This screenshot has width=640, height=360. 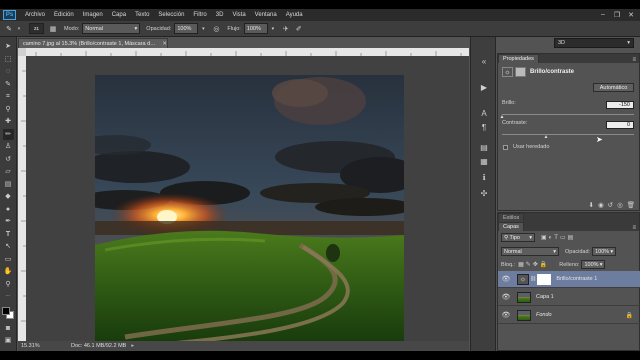 What do you see at coordinates (8, 96) in the screenshot?
I see `crop-tool-icon: ⌗` at bounding box center [8, 96].